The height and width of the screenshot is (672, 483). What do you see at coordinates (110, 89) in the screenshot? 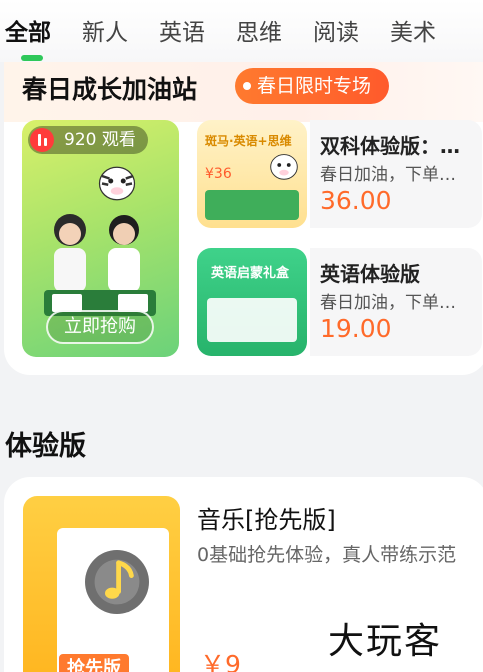
I see `promo-title: 春日成长加油站` at bounding box center [110, 89].